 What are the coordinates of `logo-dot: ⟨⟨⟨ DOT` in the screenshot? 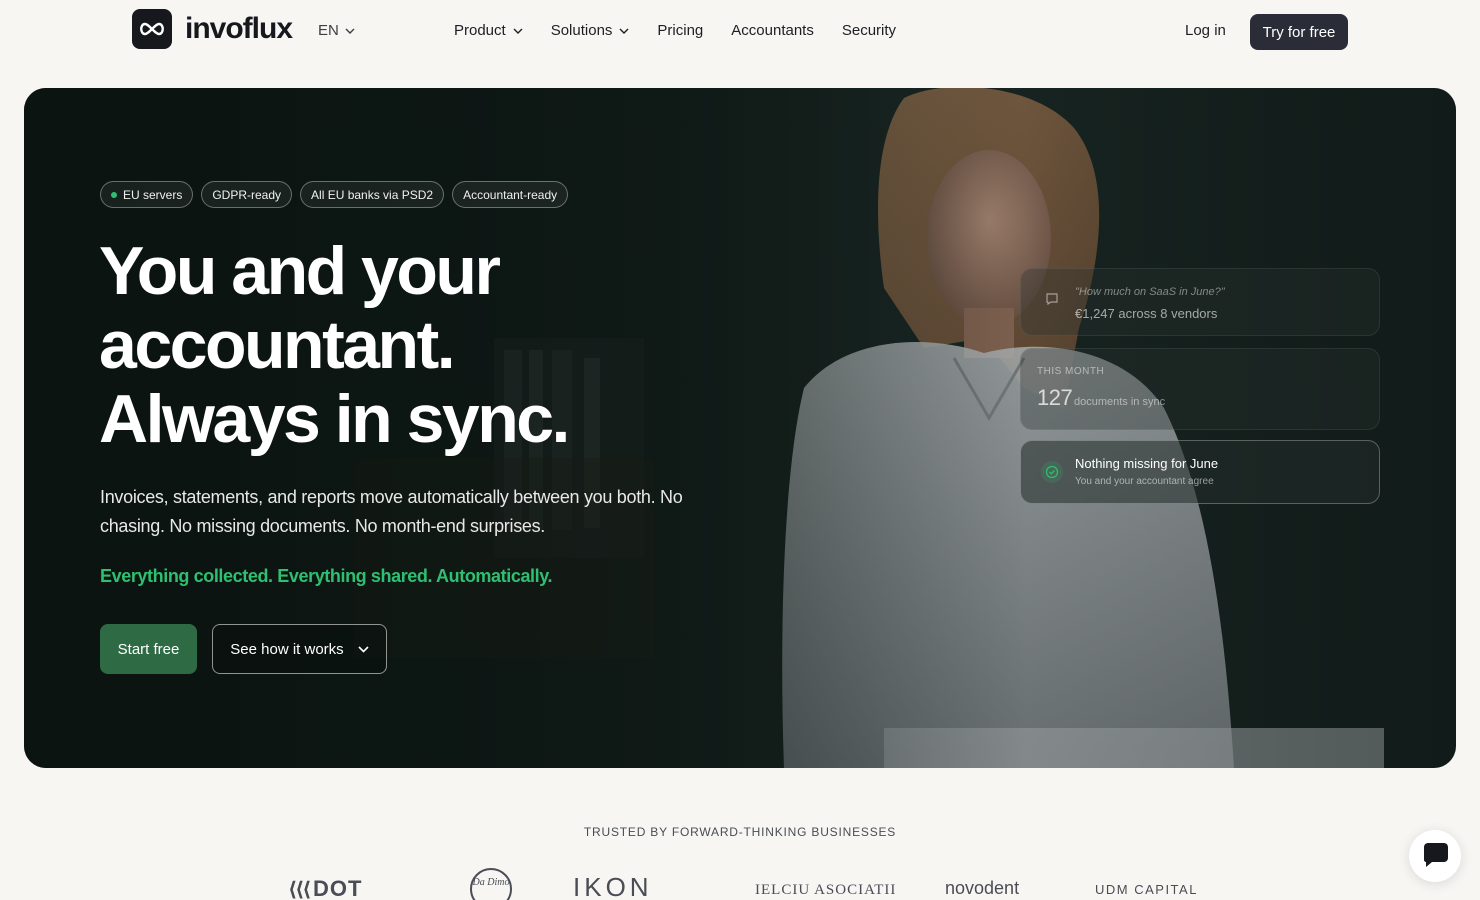 It's located at (325, 888).